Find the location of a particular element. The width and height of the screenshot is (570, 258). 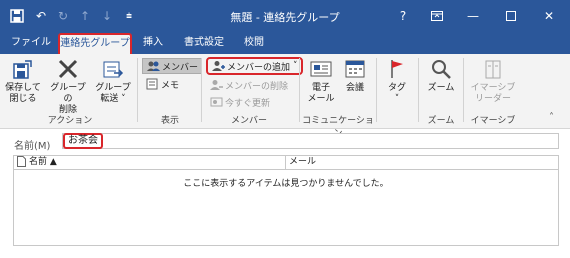

tab-review: 校閲 is located at coordinates (254, 43).